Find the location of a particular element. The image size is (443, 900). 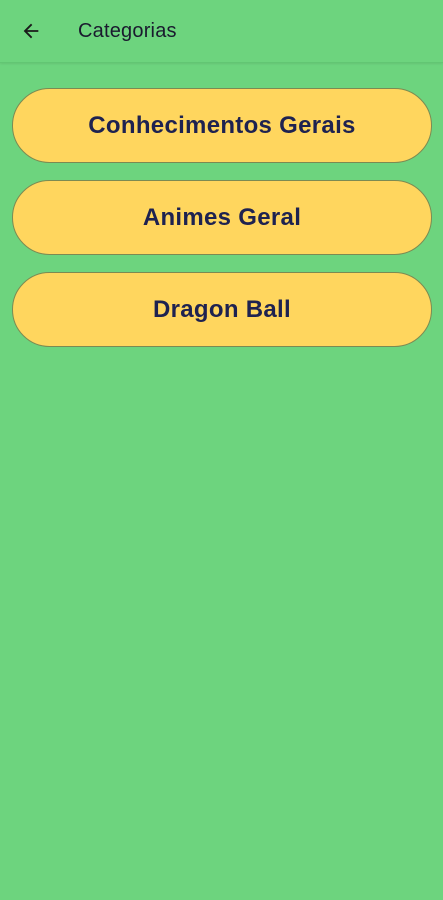

category-label: Conhecimentos Gerais is located at coordinates (222, 125).